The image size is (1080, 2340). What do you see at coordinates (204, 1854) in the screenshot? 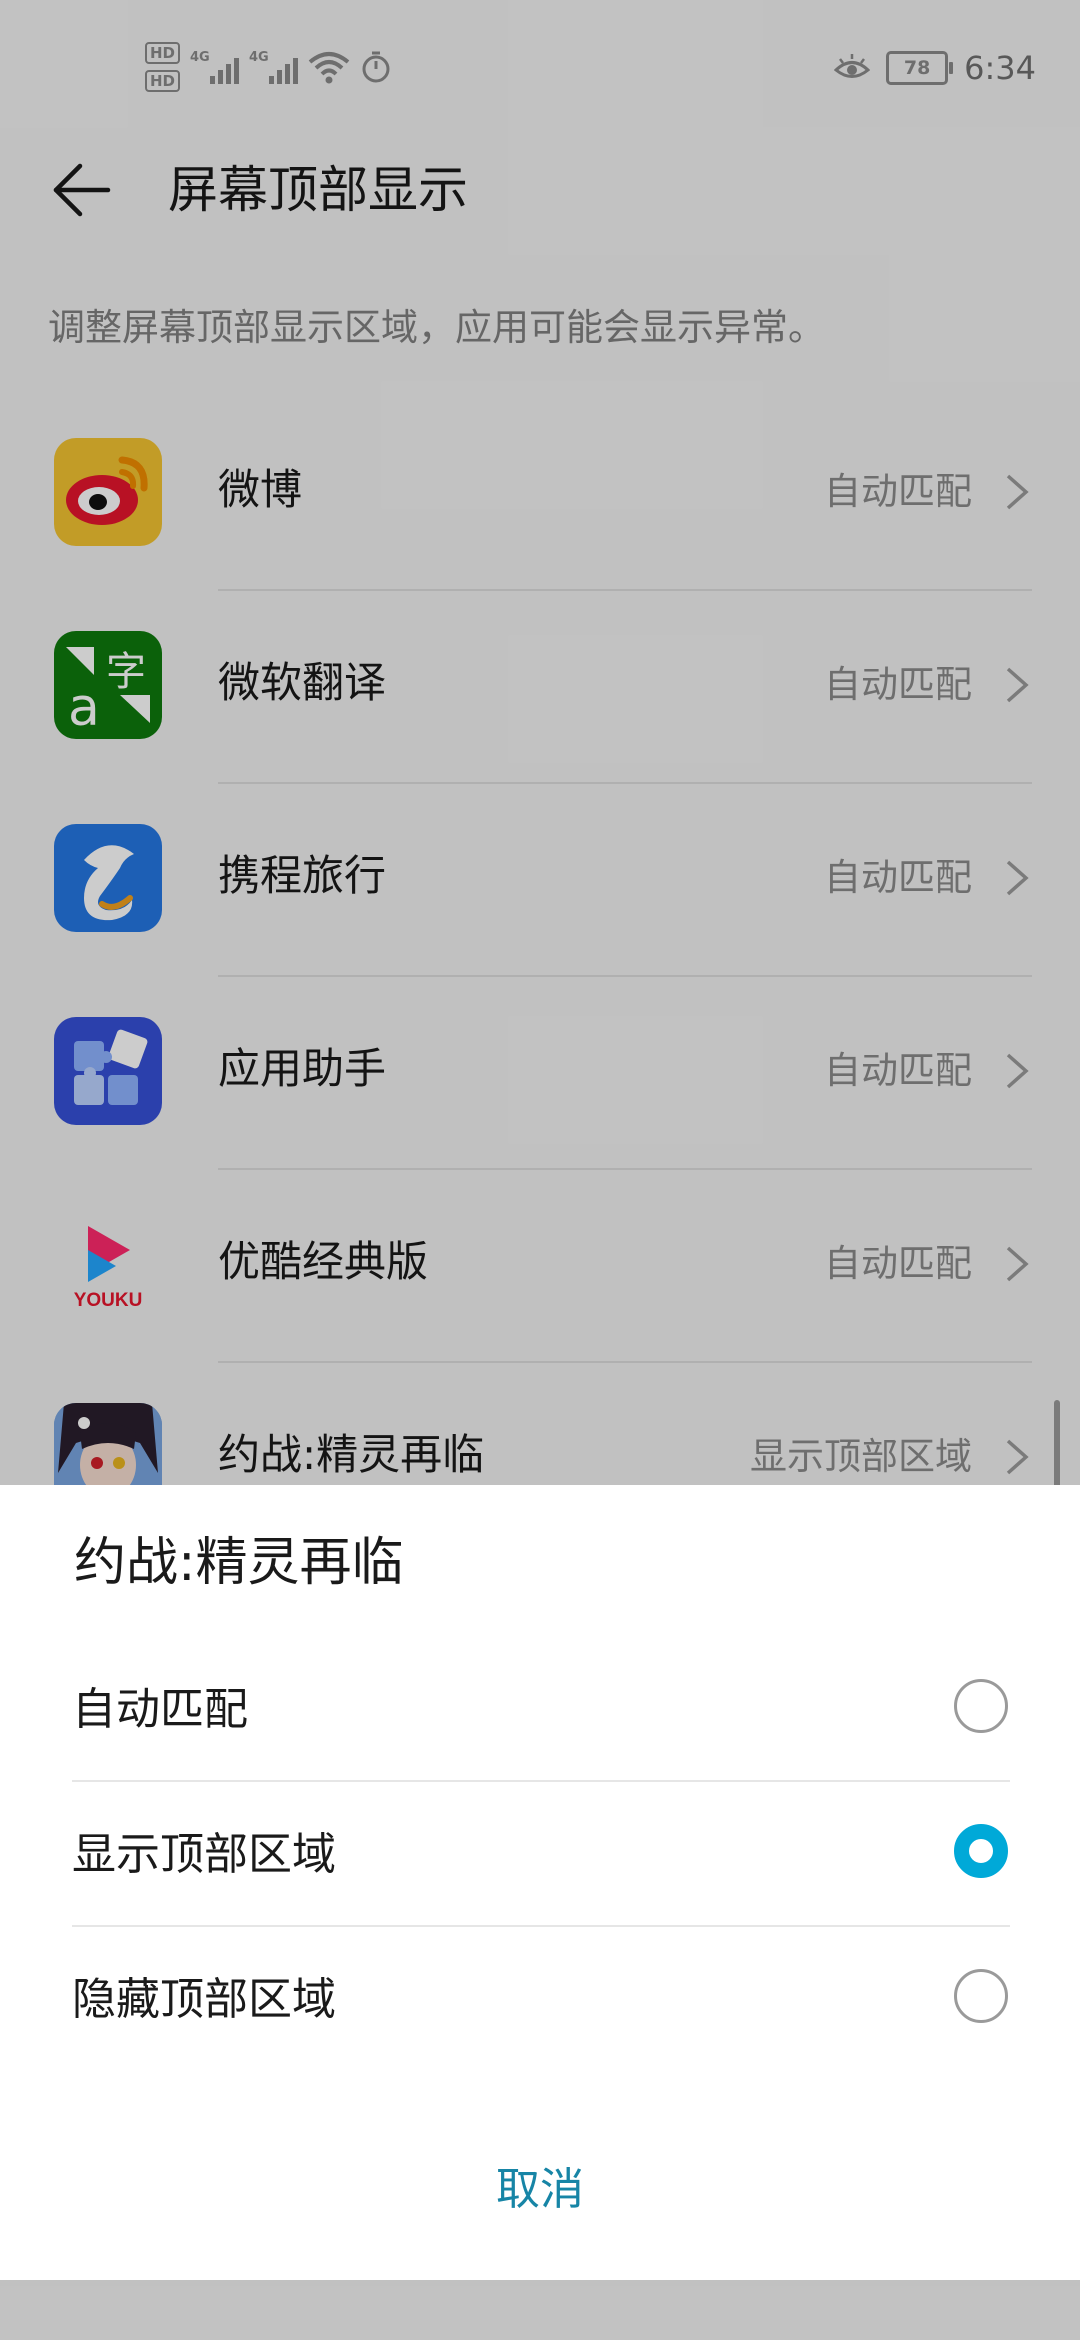
I see `option-label: 显示顶部区域` at bounding box center [204, 1854].